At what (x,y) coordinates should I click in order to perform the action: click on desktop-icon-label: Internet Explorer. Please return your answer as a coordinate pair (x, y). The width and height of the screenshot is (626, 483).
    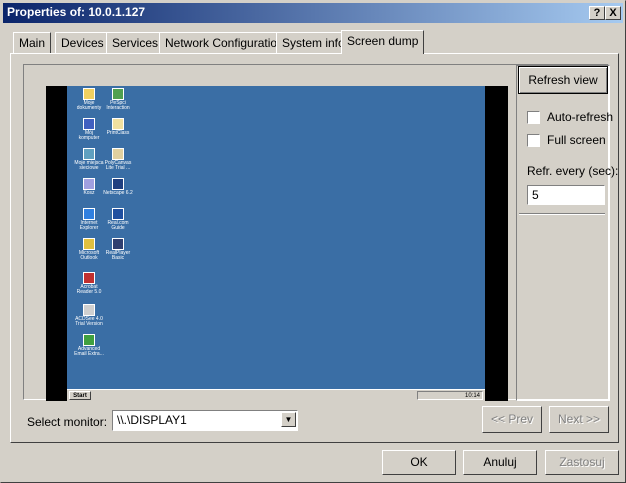
    Looking at the image, I should click on (89, 225).